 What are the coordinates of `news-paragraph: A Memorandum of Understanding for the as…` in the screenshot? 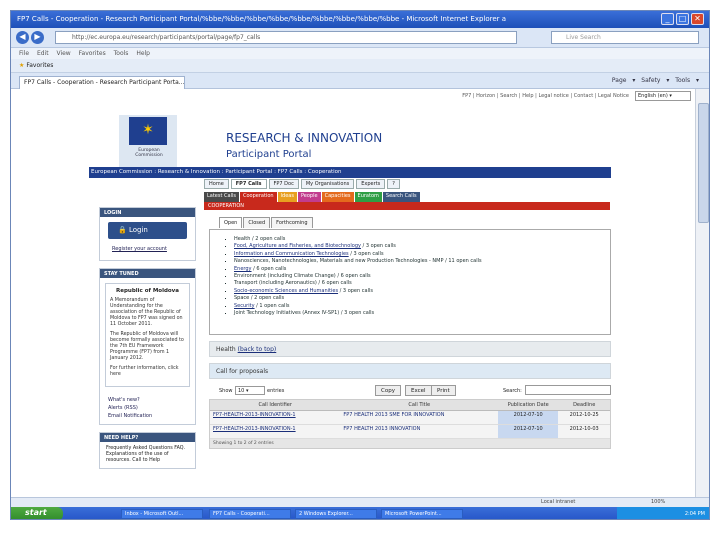 It's located at (146, 312).